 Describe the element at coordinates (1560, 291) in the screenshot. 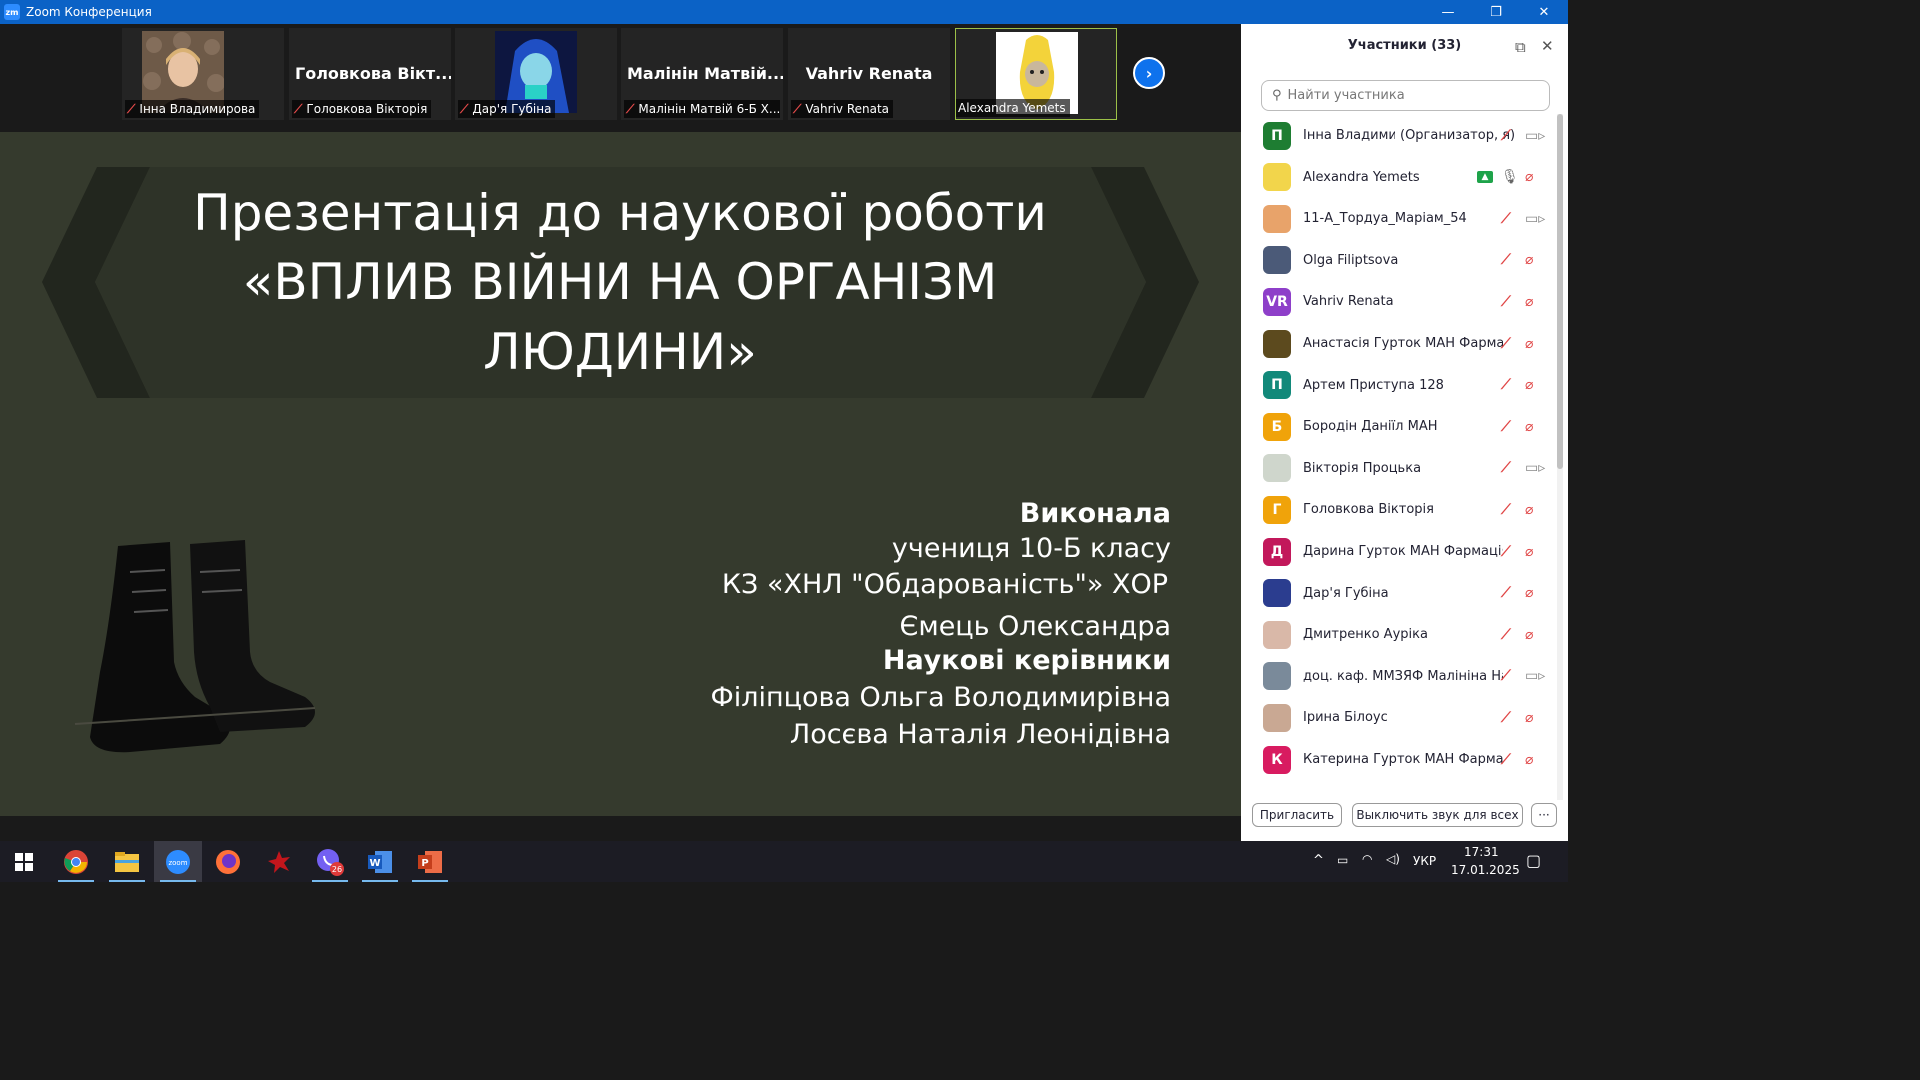

I see `scrollbar-thumb` at that location.